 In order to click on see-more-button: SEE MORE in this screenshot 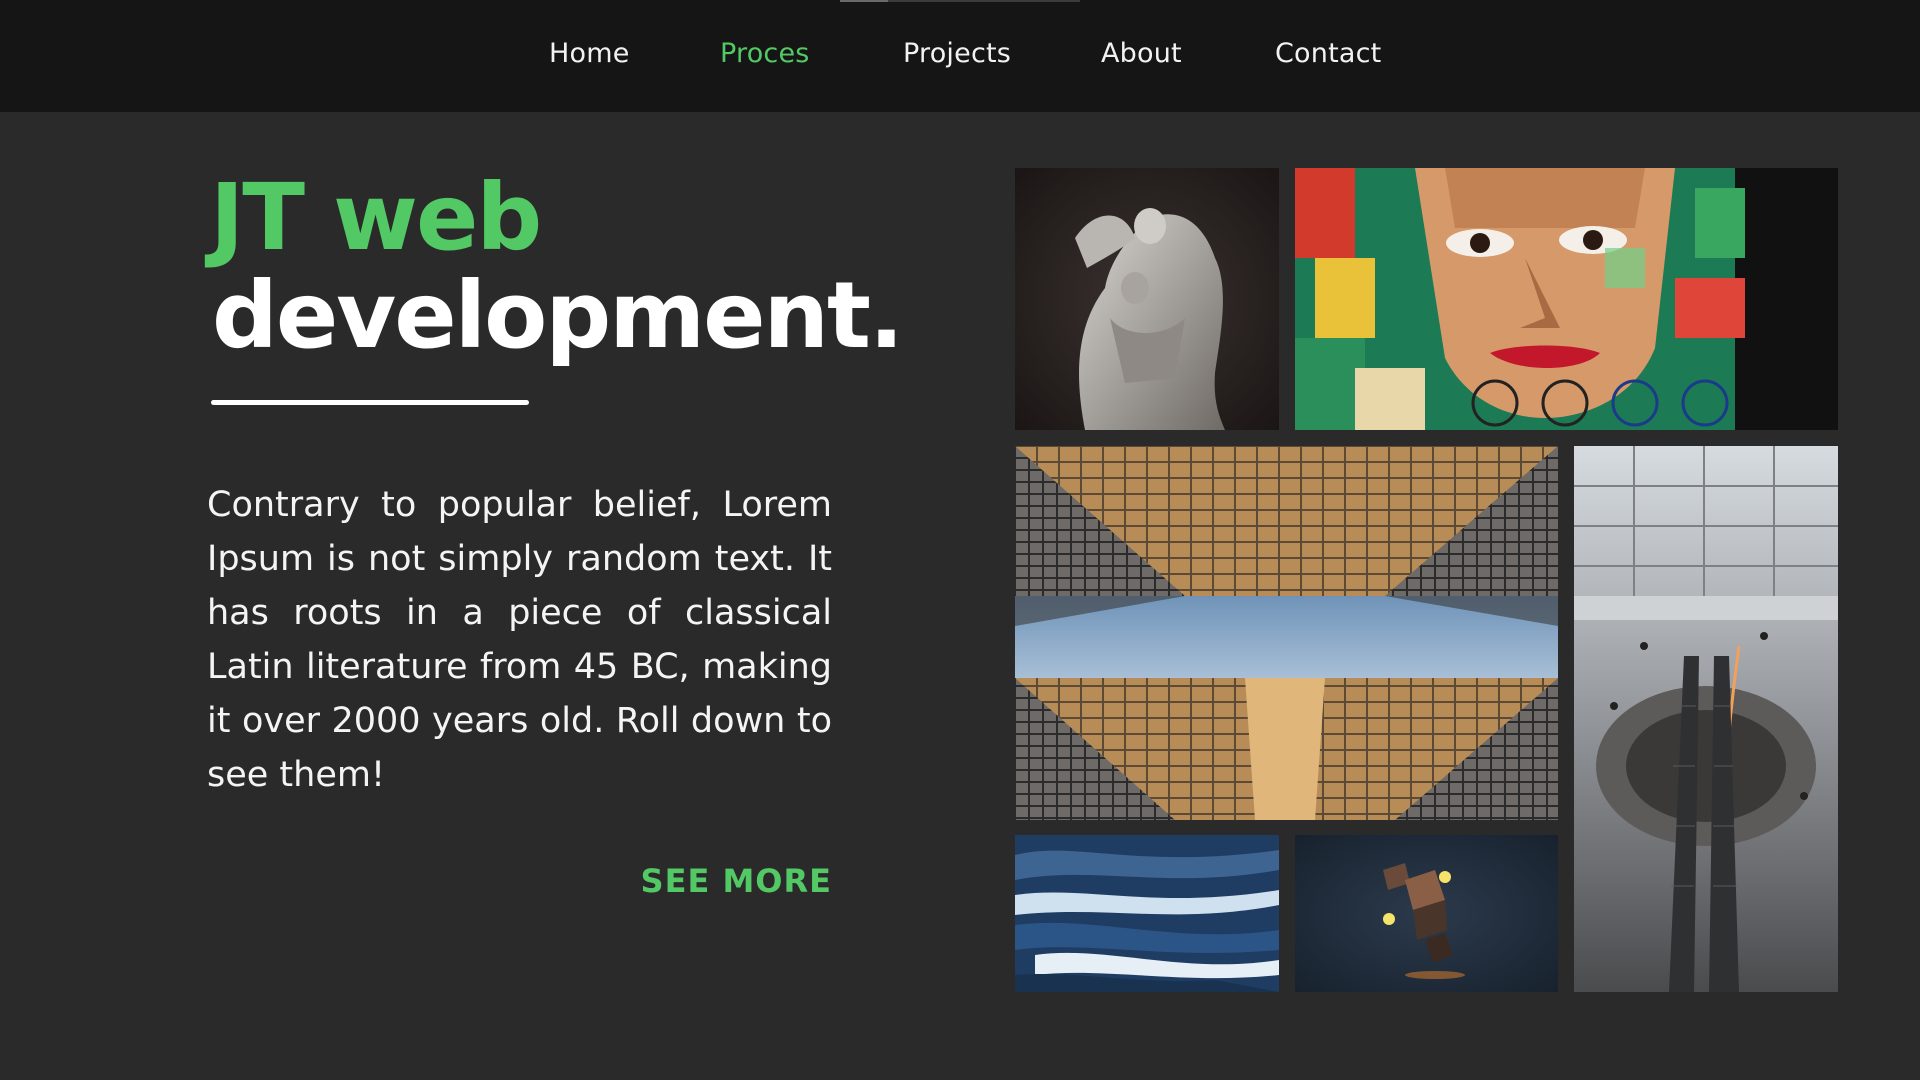, I will do `click(716, 881)`.